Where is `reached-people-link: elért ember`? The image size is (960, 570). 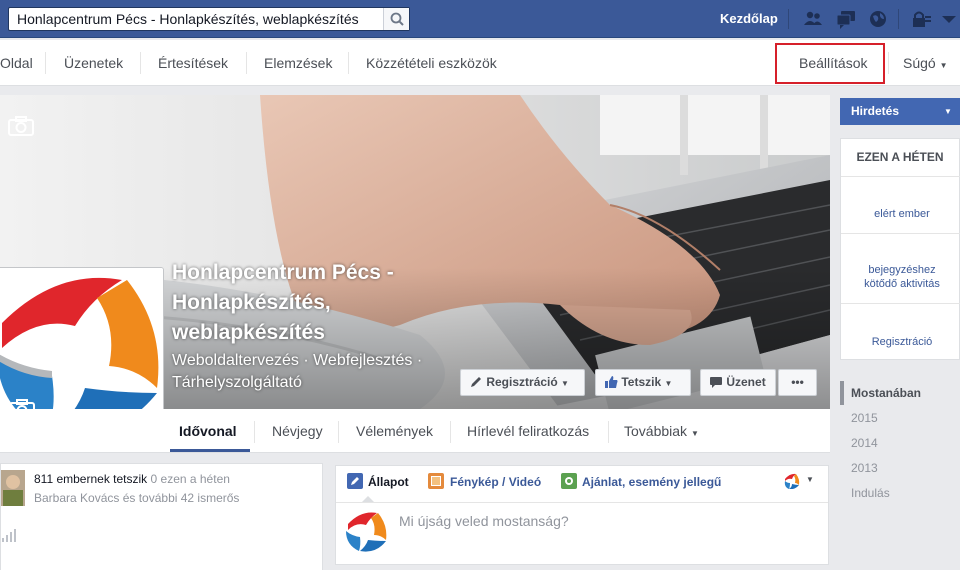 reached-people-link: elért ember is located at coordinates (900, 214).